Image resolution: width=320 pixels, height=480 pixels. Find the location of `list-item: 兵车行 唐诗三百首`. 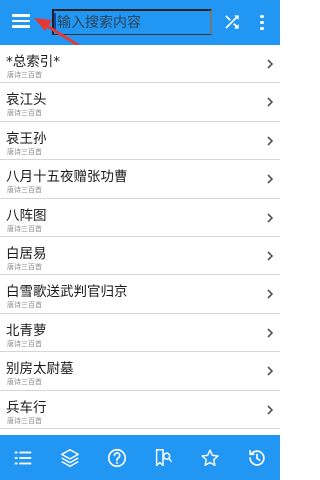

list-item: 兵车行 唐诗三百首 is located at coordinates (140, 409).